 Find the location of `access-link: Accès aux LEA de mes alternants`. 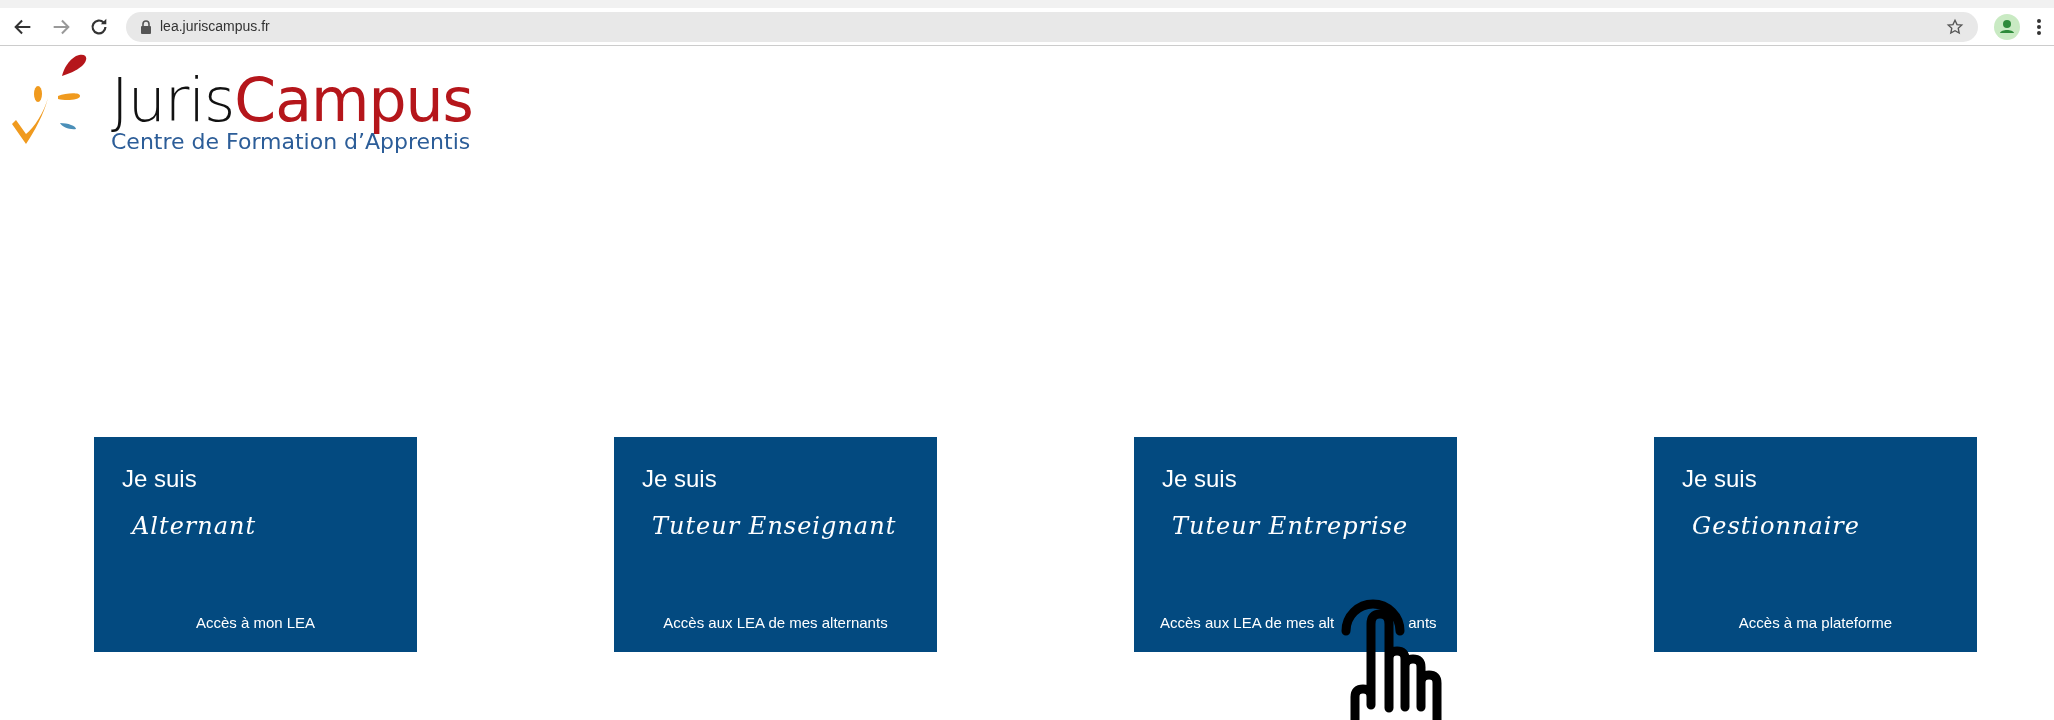

access-link: Accès aux LEA de mes alternants is located at coordinates (775, 623).